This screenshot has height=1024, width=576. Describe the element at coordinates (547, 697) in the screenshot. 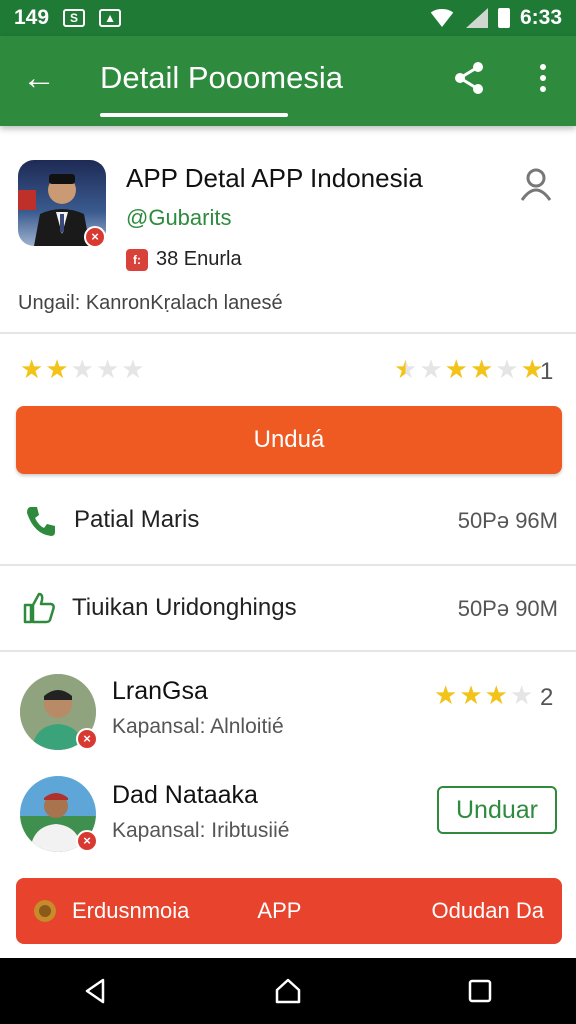

I see `review-rating-number: 2` at that location.